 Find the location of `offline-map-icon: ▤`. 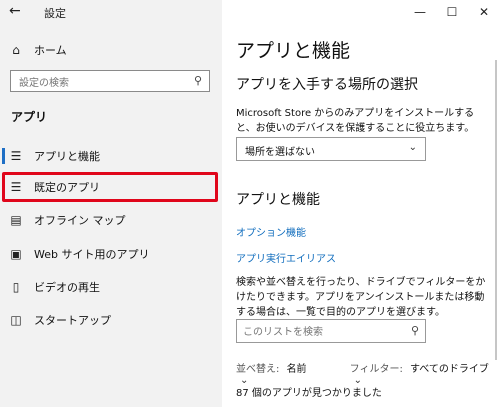

offline-map-icon: ▤ is located at coordinates (16, 220).